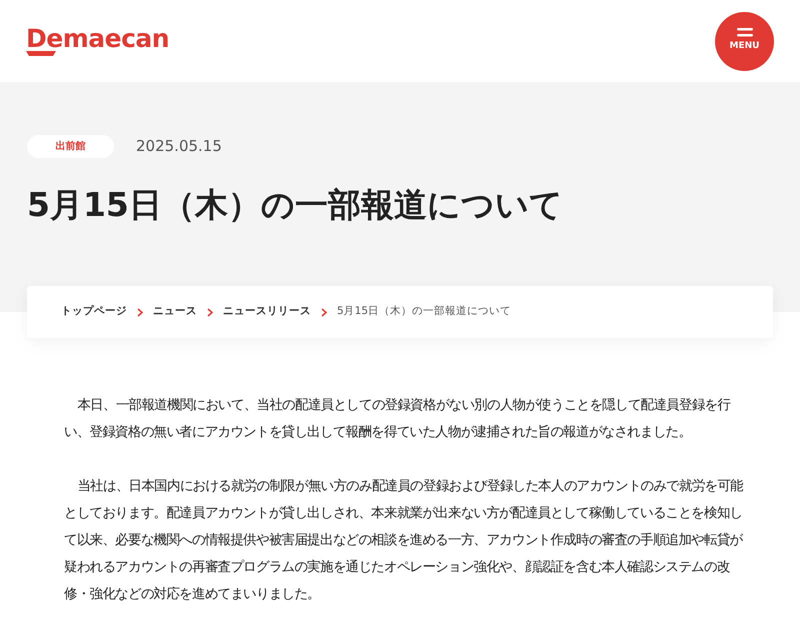  What do you see at coordinates (70, 146) in the screenshot?
I see `category-tag: 出前館` at bounding box center [70, 146].